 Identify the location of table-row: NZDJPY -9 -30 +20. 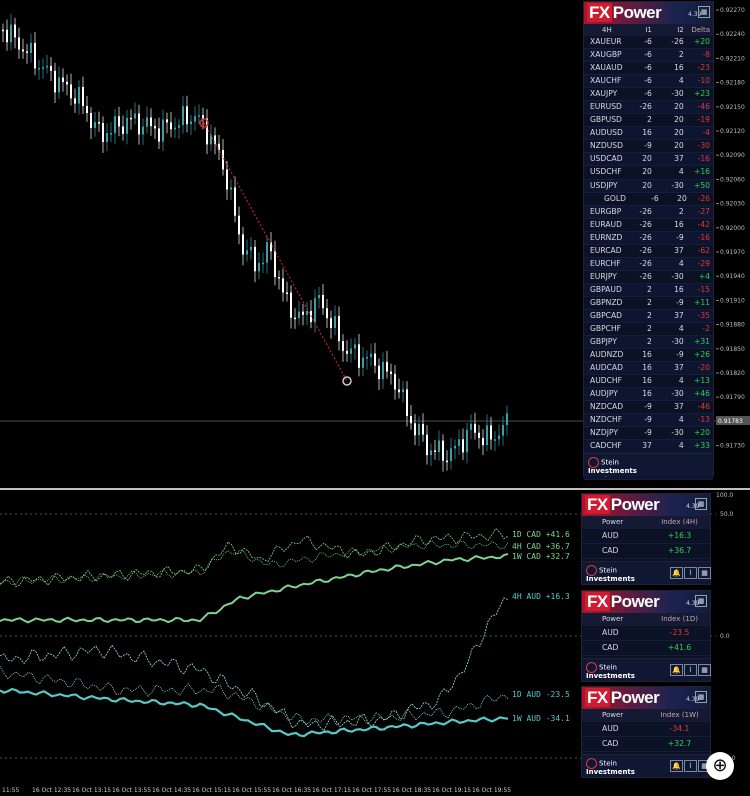
(648, 434).